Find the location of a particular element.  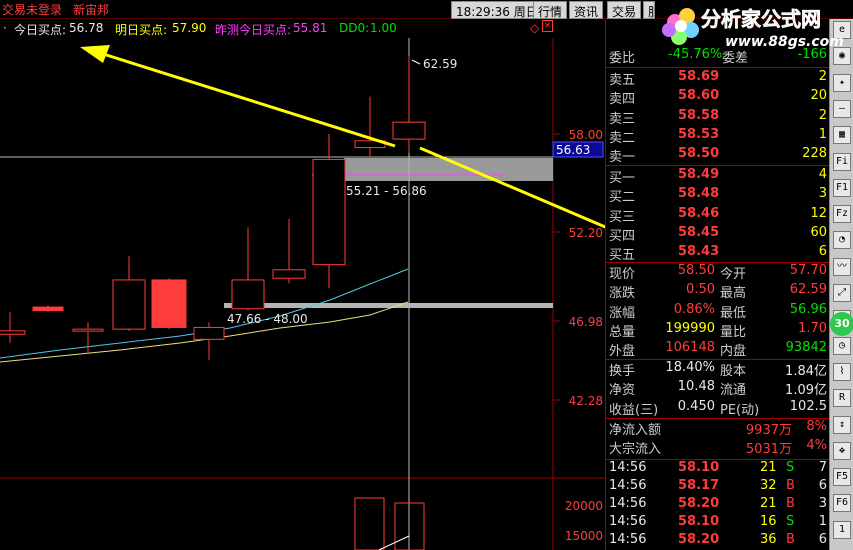

stat-value: 58.50 is located at coordinates (696, 270).